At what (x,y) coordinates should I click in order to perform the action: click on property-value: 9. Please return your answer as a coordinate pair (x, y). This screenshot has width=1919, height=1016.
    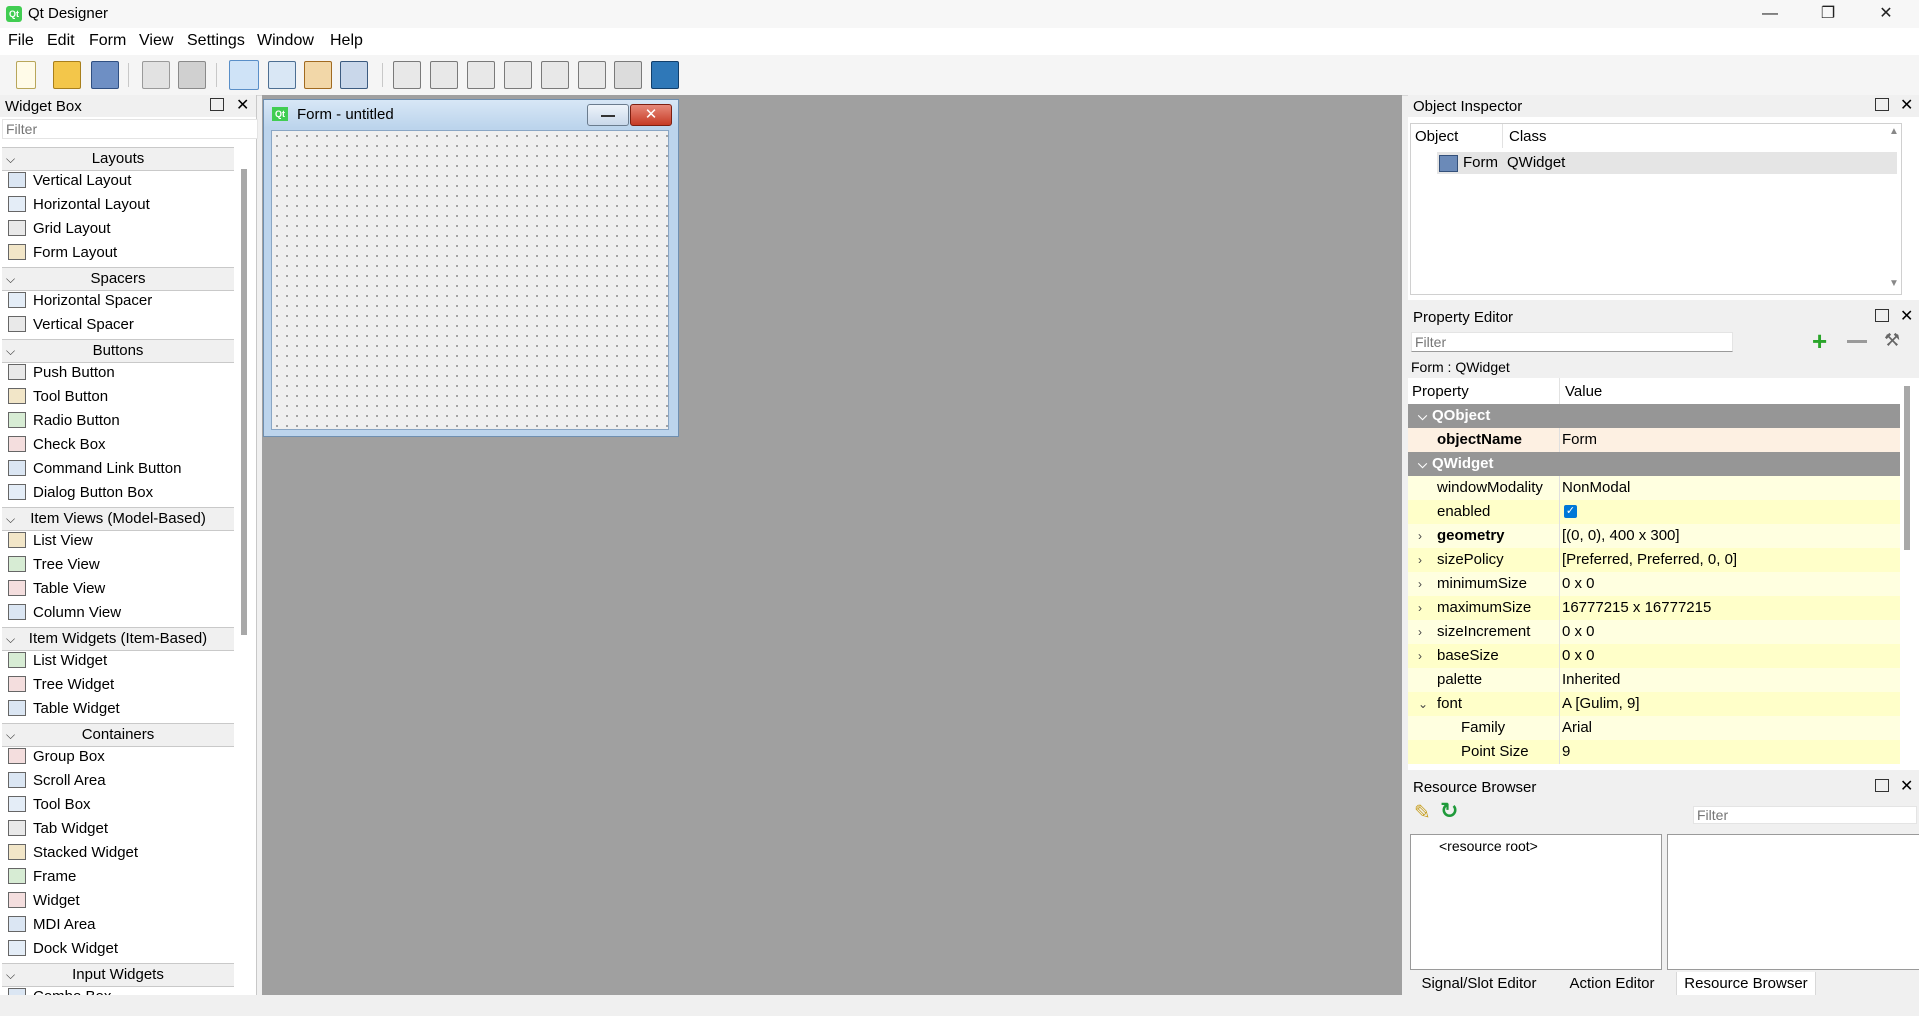
    Looking at the image, I should click on (1566, 752).